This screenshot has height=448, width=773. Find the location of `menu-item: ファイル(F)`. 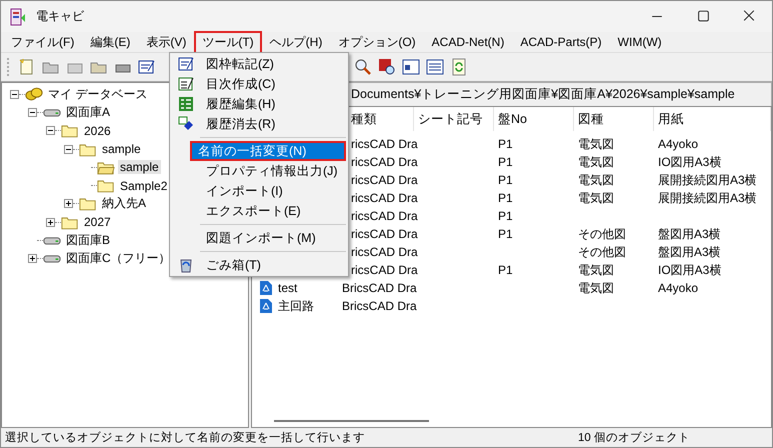

menu-item: ファイル(F) is located at coordinates (42, 42).